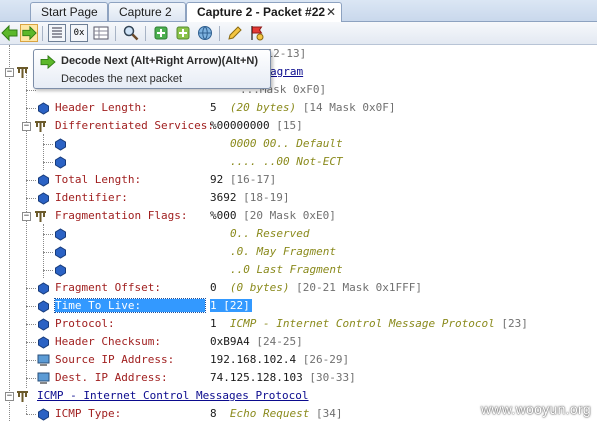  I want to click on decode-view-button, so click(57, 33).